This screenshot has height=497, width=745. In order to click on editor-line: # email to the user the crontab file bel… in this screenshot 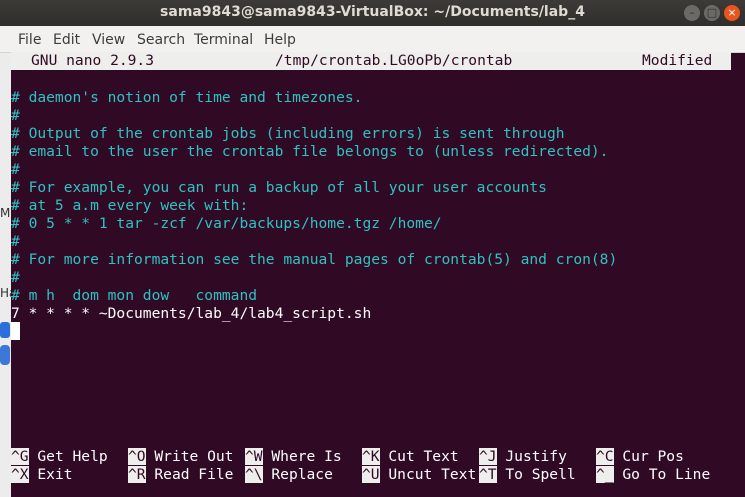, I will do `click(309, 152)`.